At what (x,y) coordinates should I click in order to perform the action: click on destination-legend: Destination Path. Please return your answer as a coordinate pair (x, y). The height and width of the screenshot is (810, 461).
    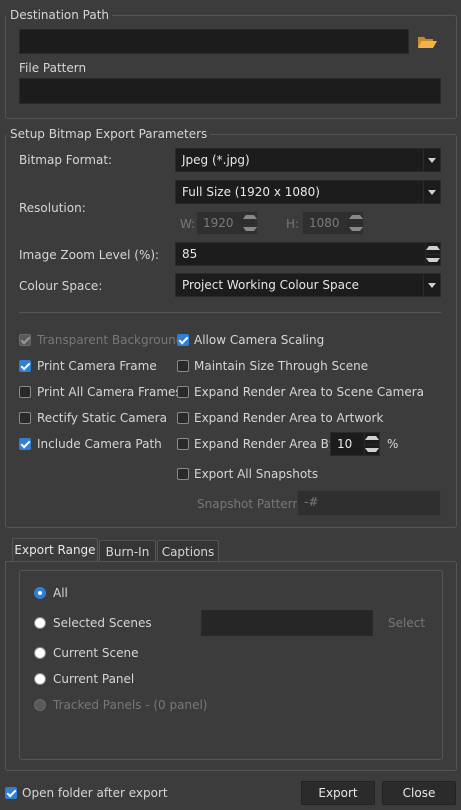
    Looking at the image, I should click on (60, 15).